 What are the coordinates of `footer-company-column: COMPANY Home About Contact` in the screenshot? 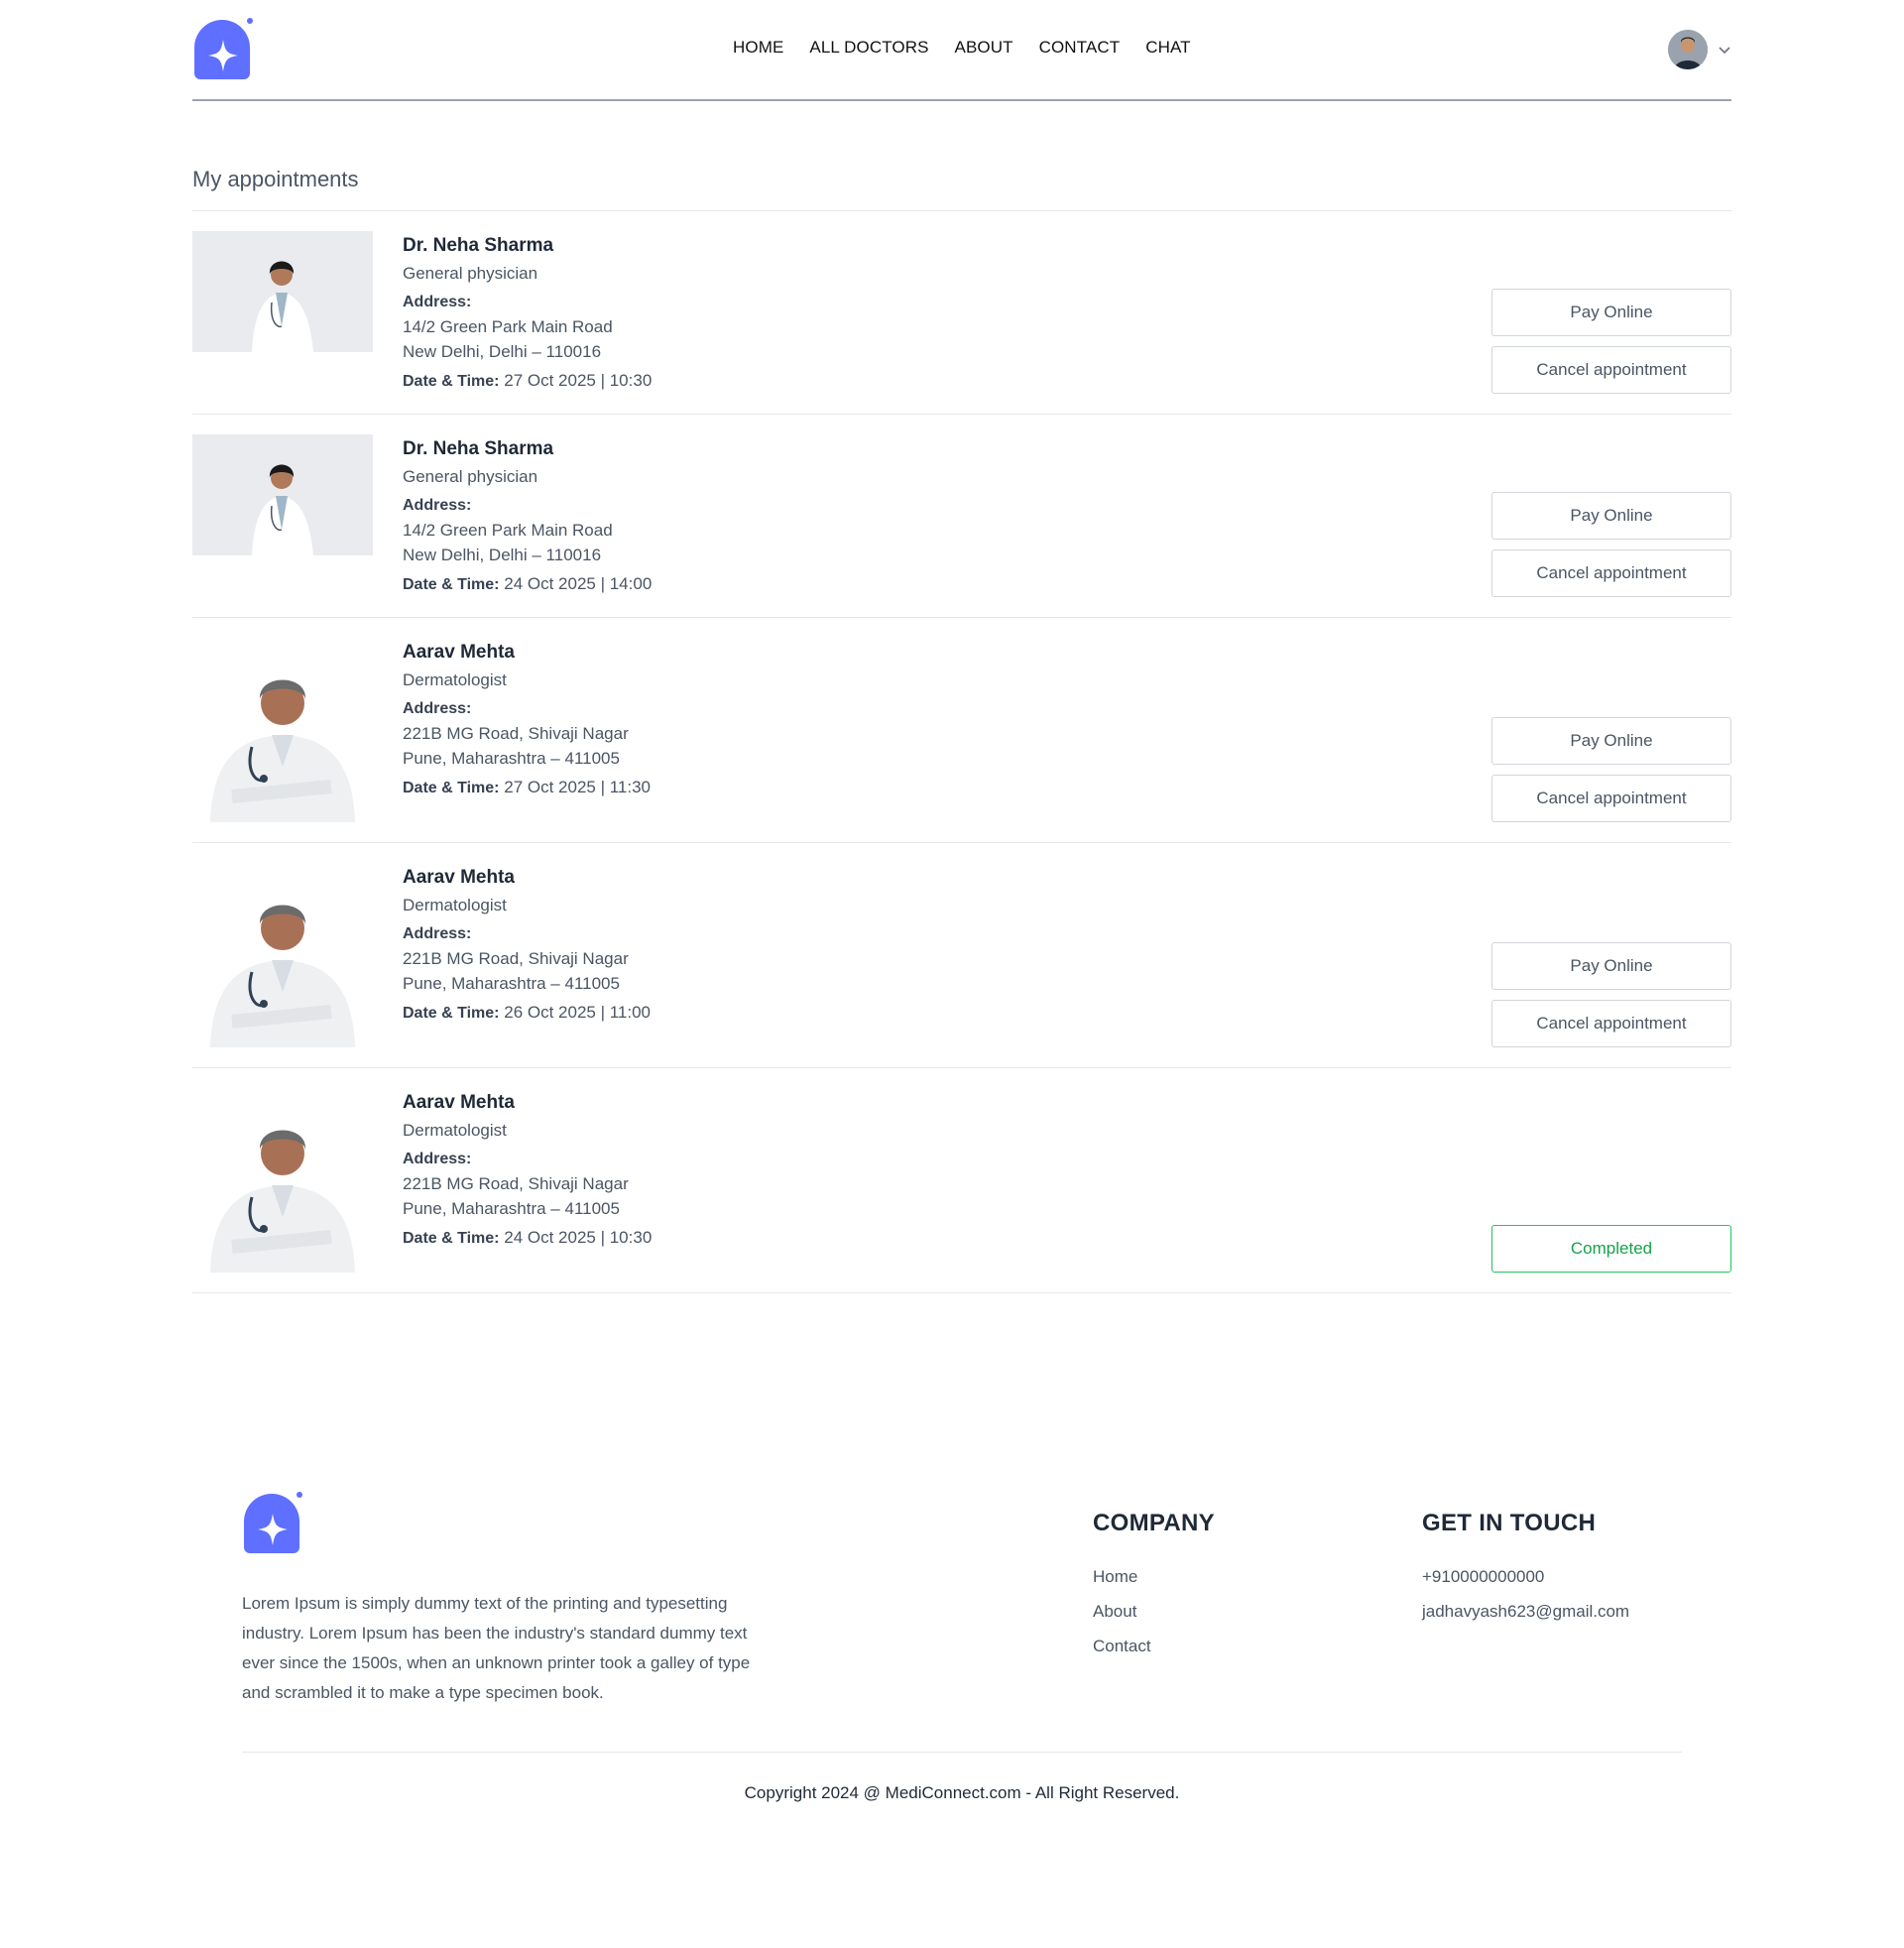 It's located at (1154, 1586).